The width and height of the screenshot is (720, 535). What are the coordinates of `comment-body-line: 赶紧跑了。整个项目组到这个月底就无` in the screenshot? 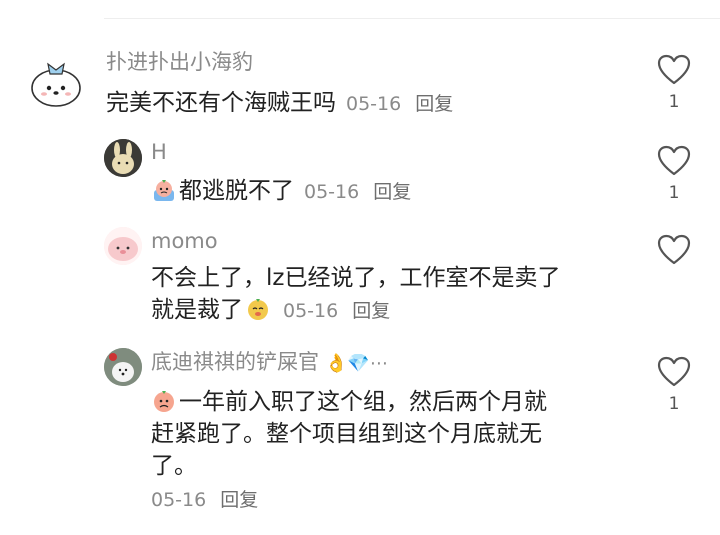 It's located at (346, 434).